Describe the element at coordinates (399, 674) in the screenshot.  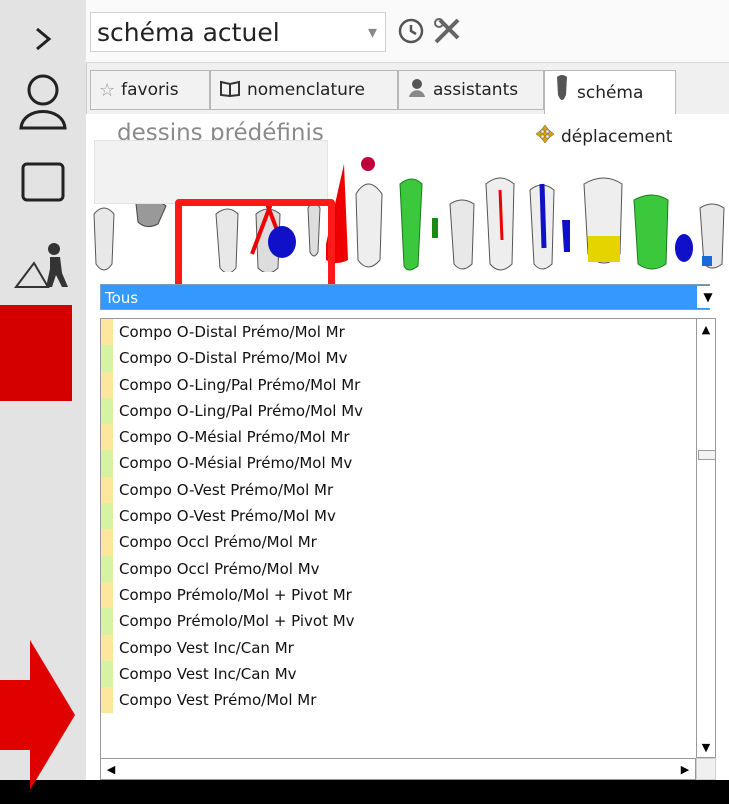
I see `list-item: Compo Vest Inc/Can Mv` at that location.